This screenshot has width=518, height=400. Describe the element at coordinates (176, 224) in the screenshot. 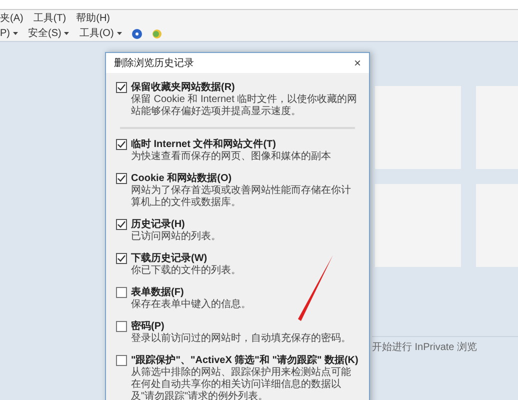

I see `option-label: 历史记录(H)` at that location.